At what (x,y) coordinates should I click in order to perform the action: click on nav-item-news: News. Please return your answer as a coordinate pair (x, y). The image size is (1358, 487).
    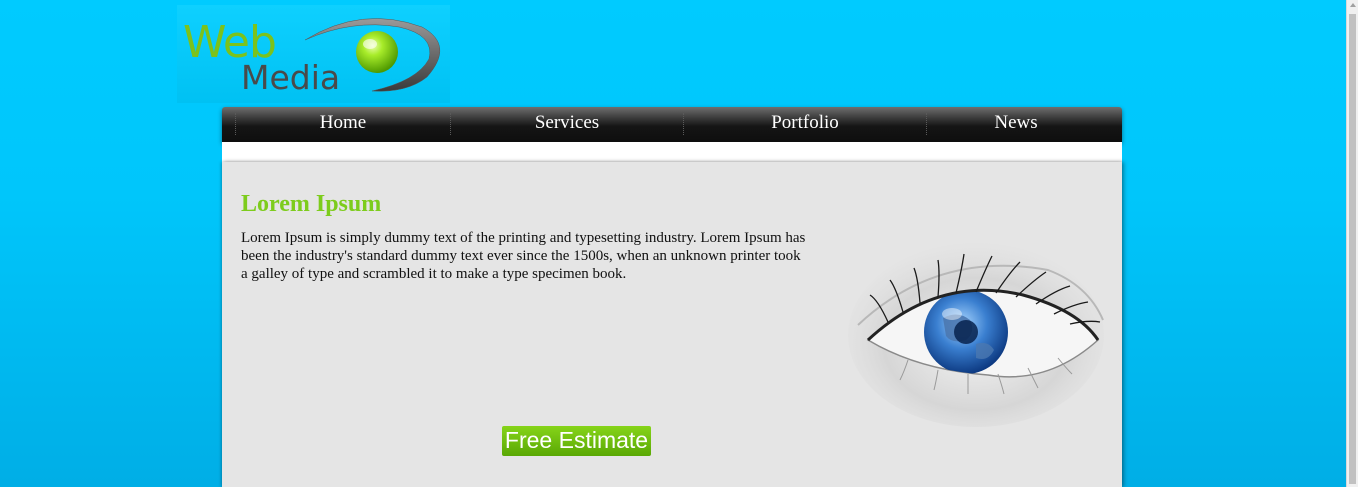
    Looking at the image, I should click on (1016, 123).